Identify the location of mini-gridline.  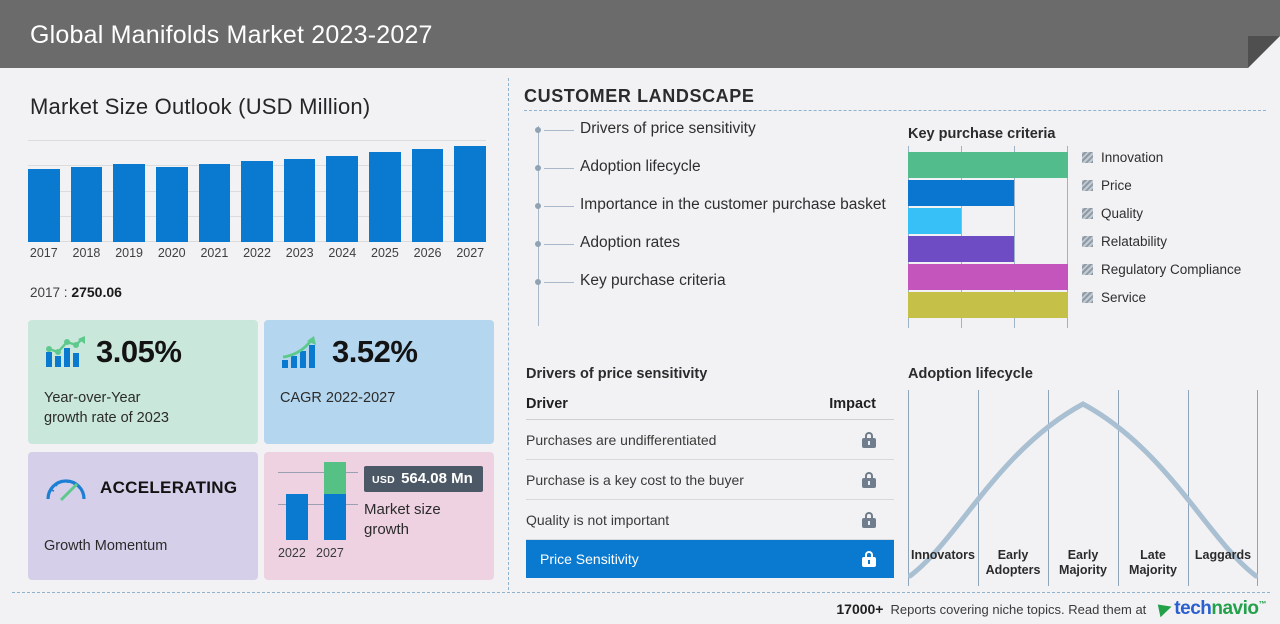
(318, 472).